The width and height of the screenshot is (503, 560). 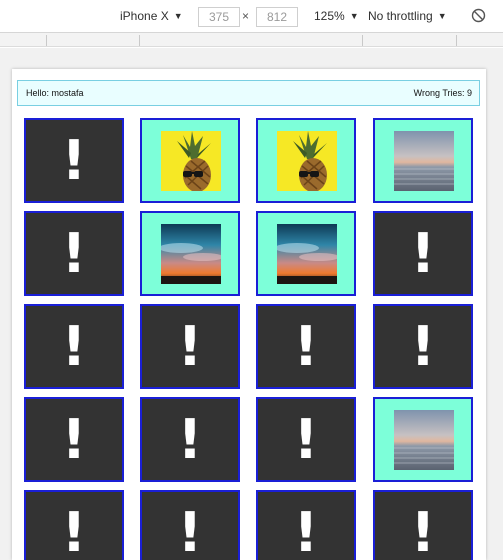 What do you see at coordinates (277, 17) in the screenshot?
I see `viewport-height-input: 812` at bounding box center [277, 17].